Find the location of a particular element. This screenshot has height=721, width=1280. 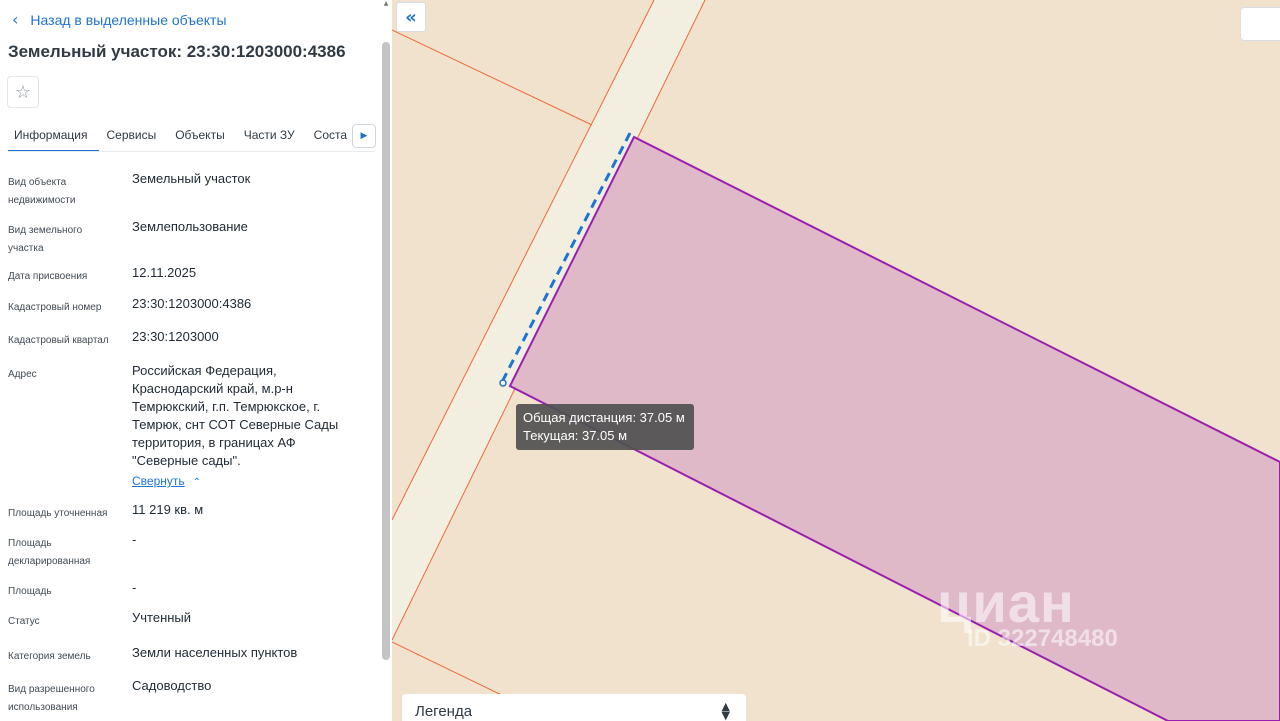

expand-toggle-icon: ▲ ▼ is located at coordinates (726, 711).